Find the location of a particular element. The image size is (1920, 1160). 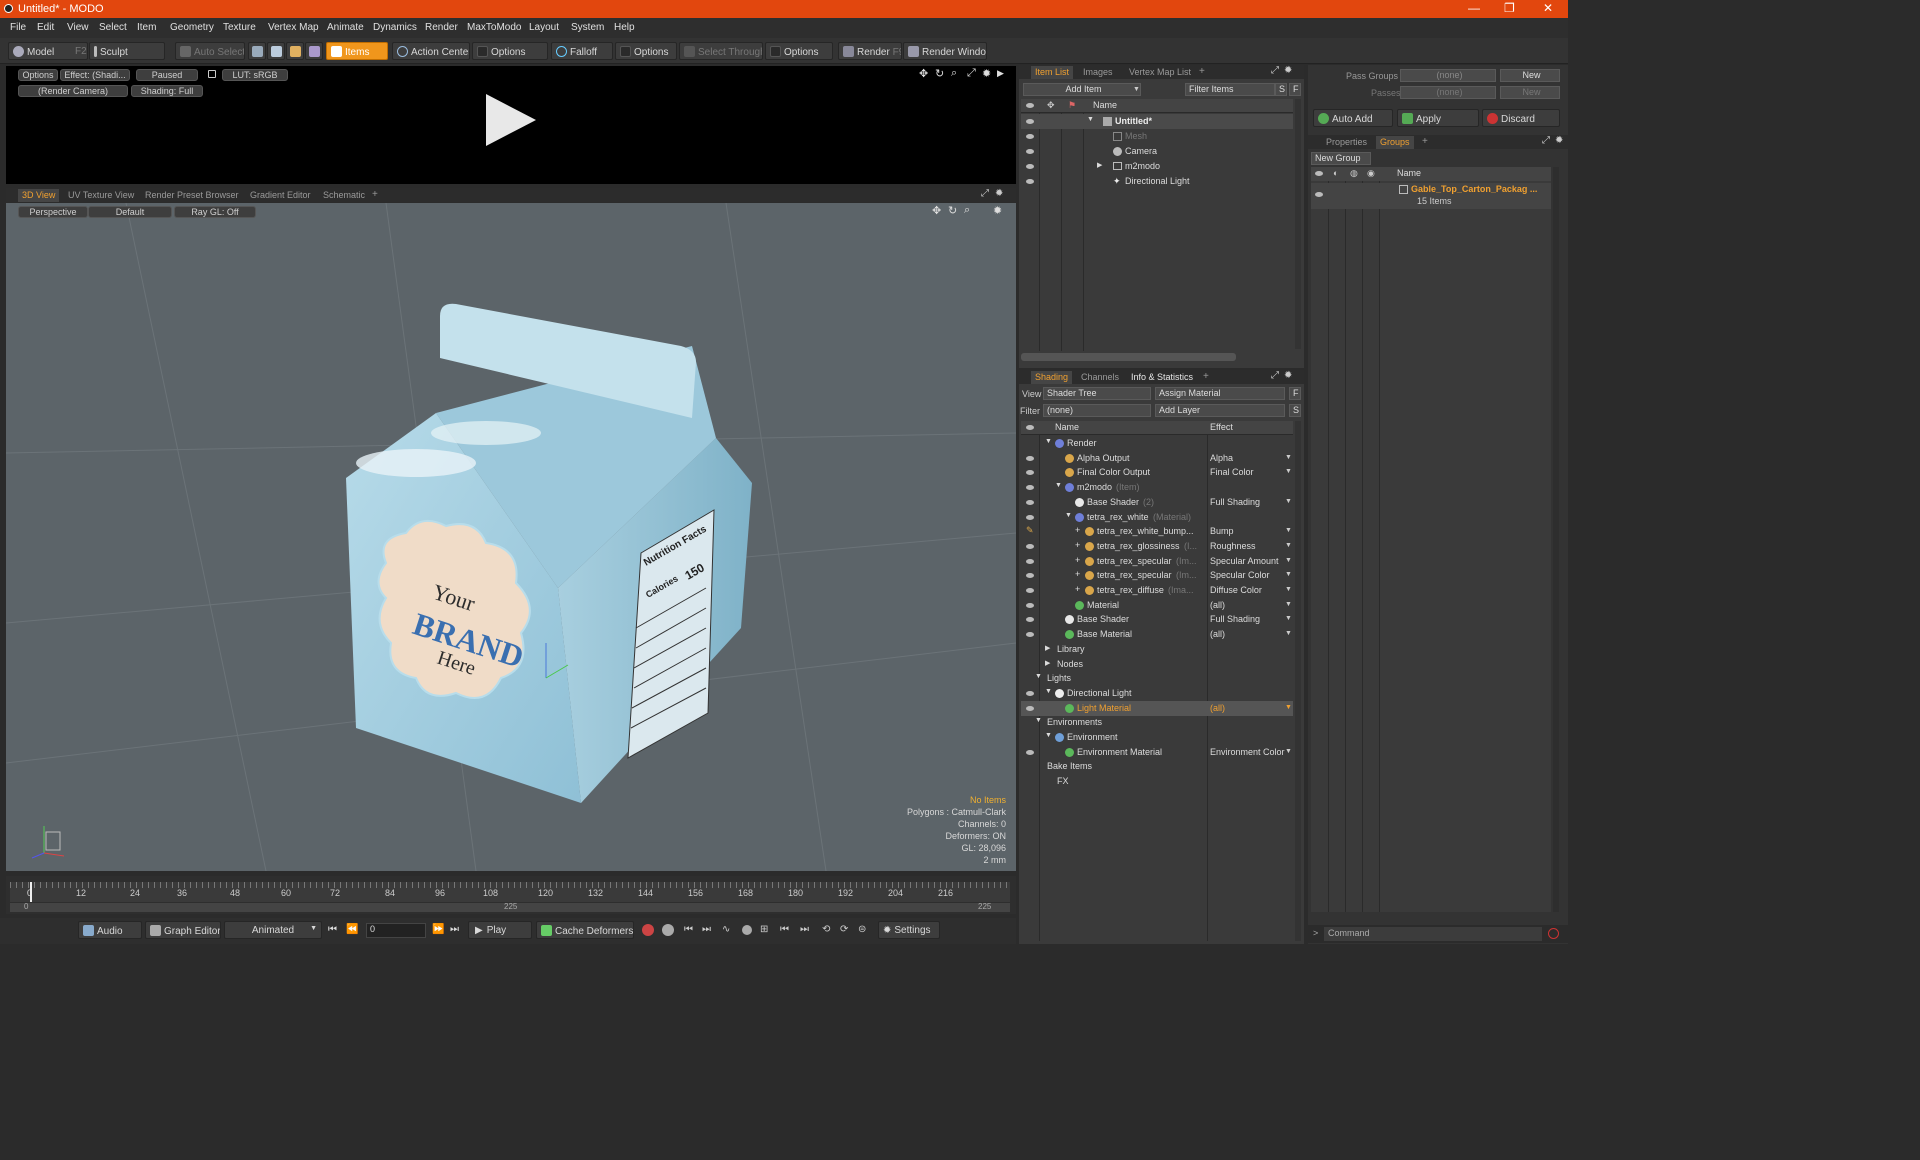

tab-3d-view: 3D View is located at coordinates (39, 195).